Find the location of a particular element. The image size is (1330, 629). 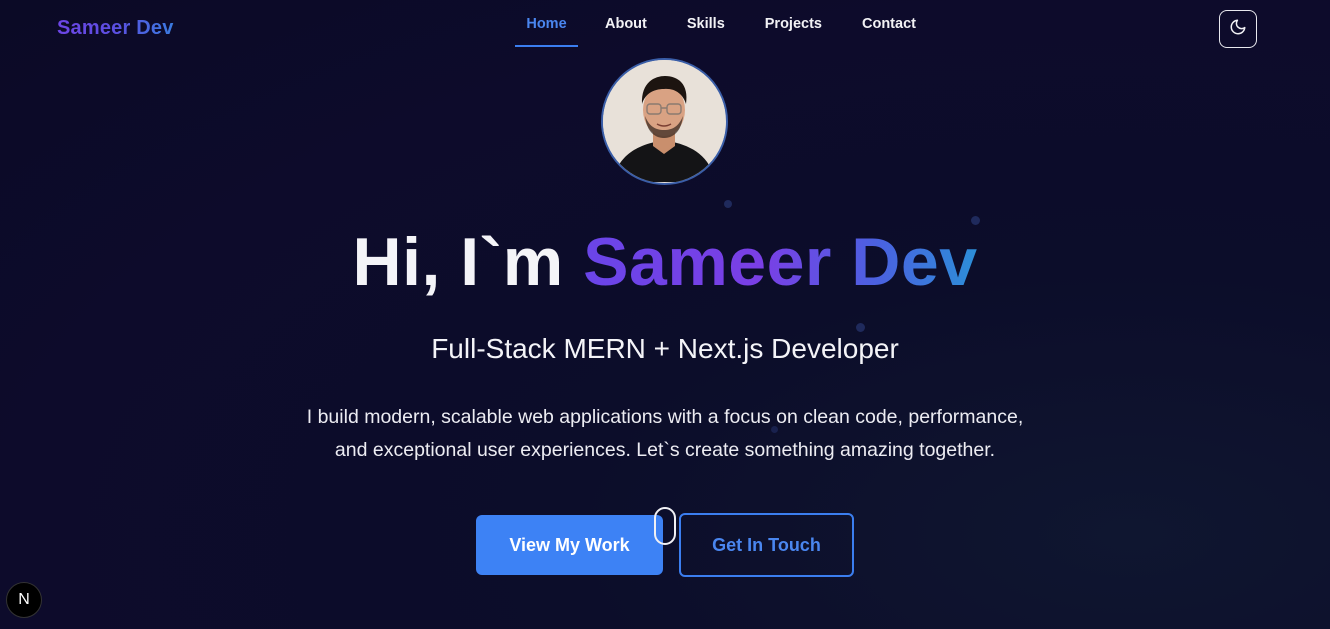

view-my-work-button: View My Work is located at coordinates (569, 545).